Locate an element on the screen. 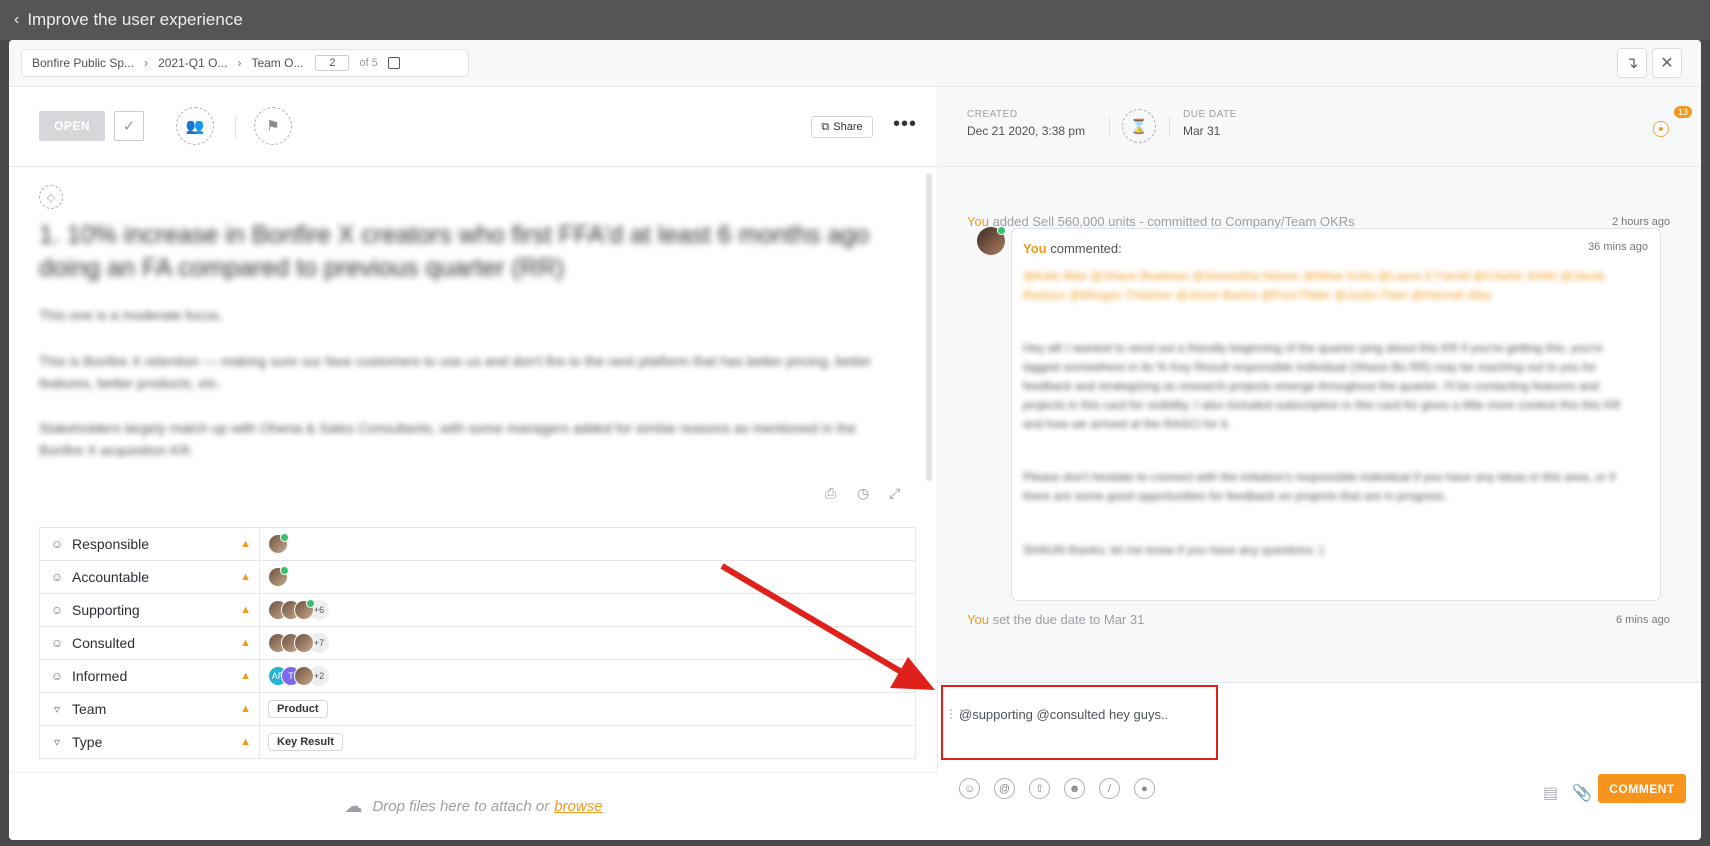 The height and width of the screenshot is (846, 1710). field-value: Product is located at coordinates (294, 709).